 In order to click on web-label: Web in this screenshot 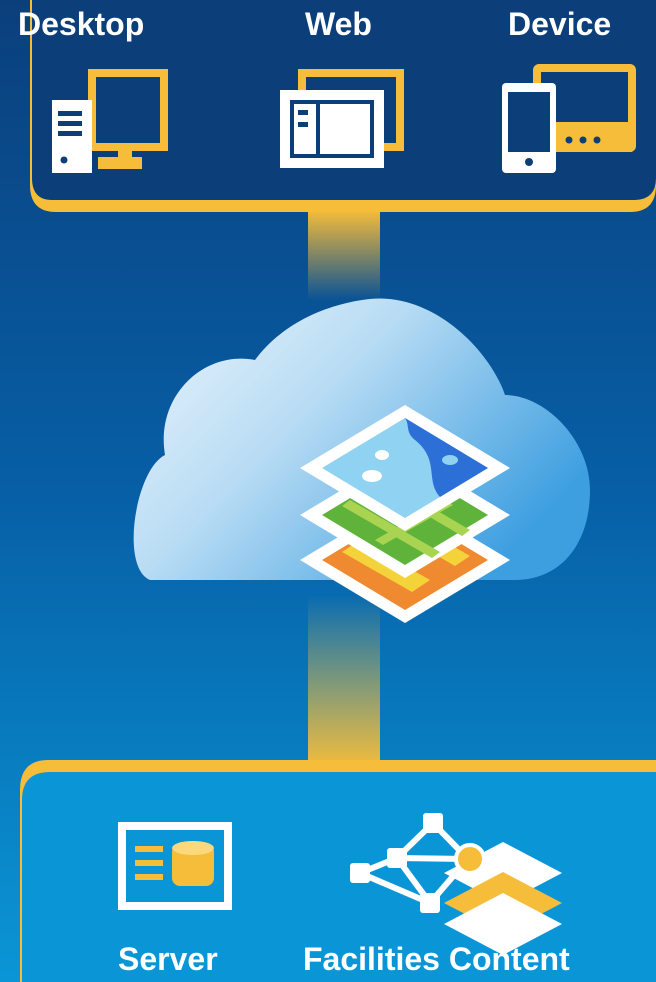, I will do `click(338, 24)`.